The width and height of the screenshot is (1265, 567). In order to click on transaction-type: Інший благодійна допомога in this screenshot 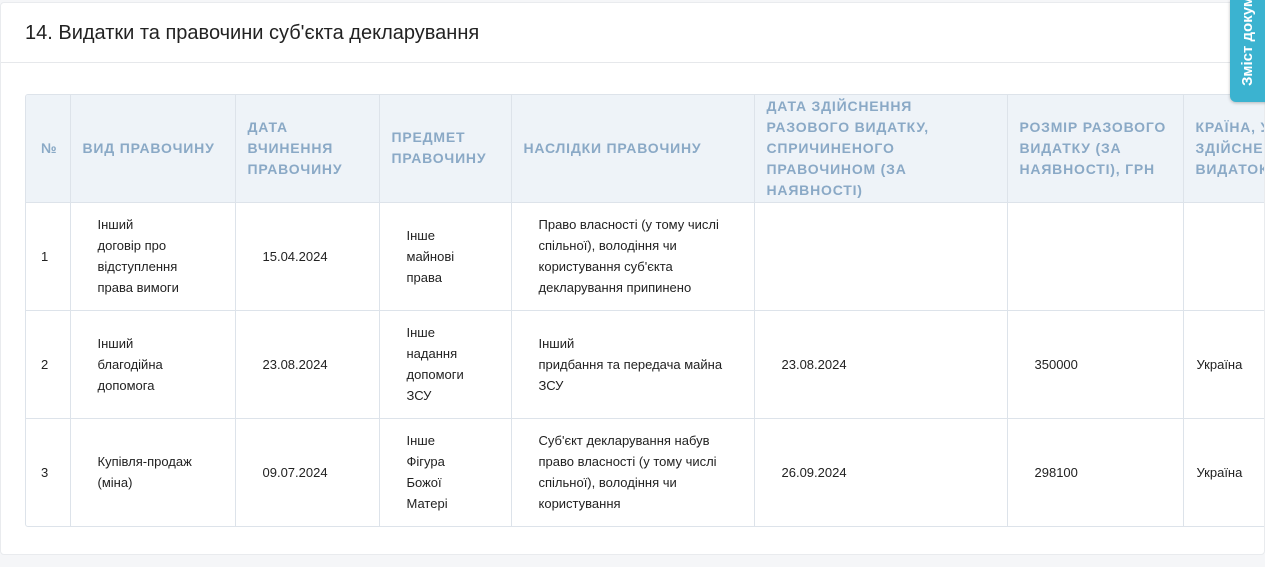, I will do `click(153, 364)`.